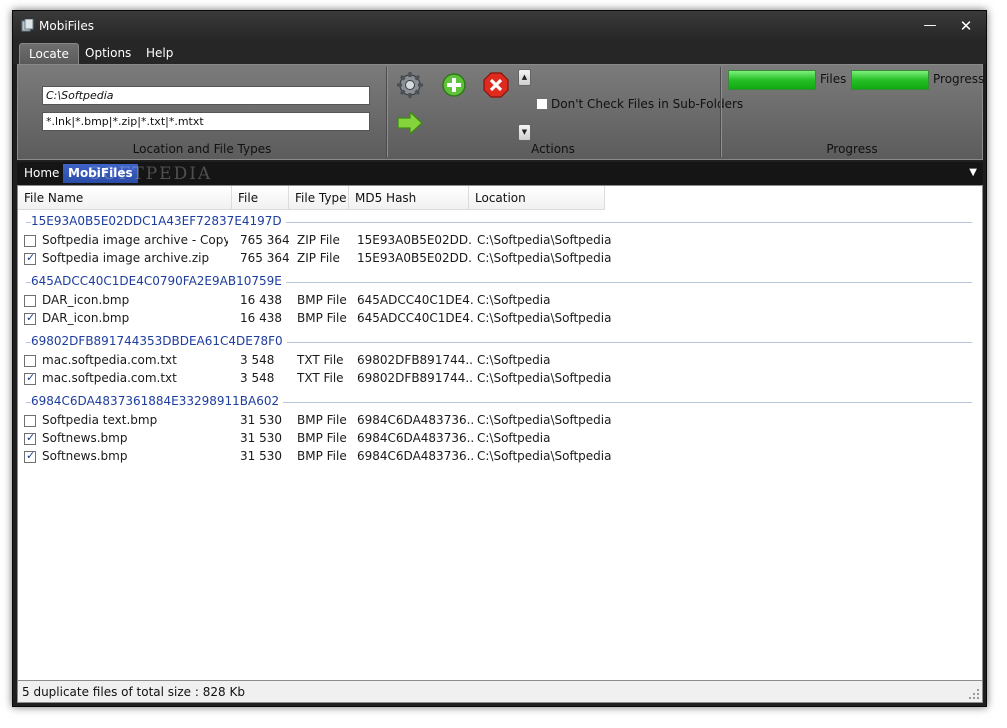  What do you see at coordinates (496, 85) in the screenshot?
I see `remove-icon` at bounding box center [496, 85].